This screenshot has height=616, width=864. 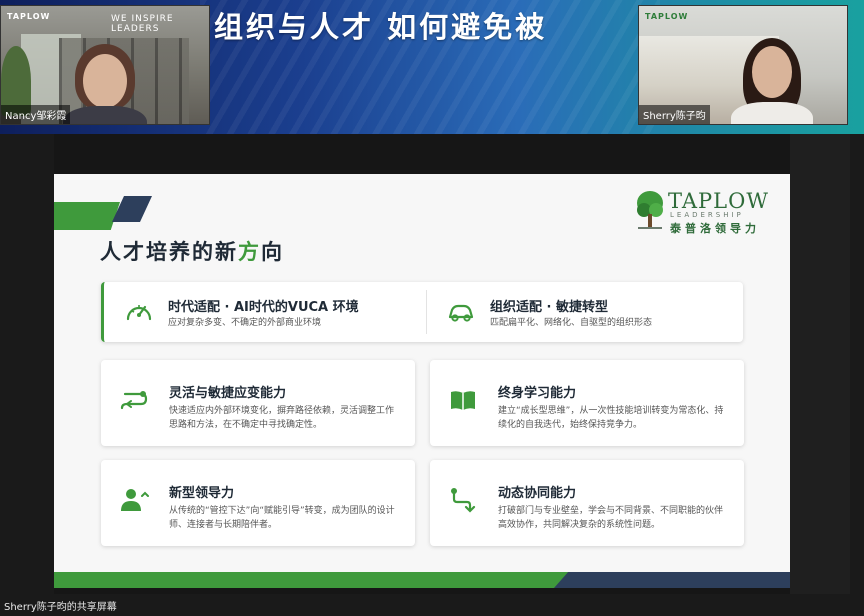 What do you see at coordinates (820, 364) in the screenshot?
I see `side-panel` at bounding box center [820, 364].